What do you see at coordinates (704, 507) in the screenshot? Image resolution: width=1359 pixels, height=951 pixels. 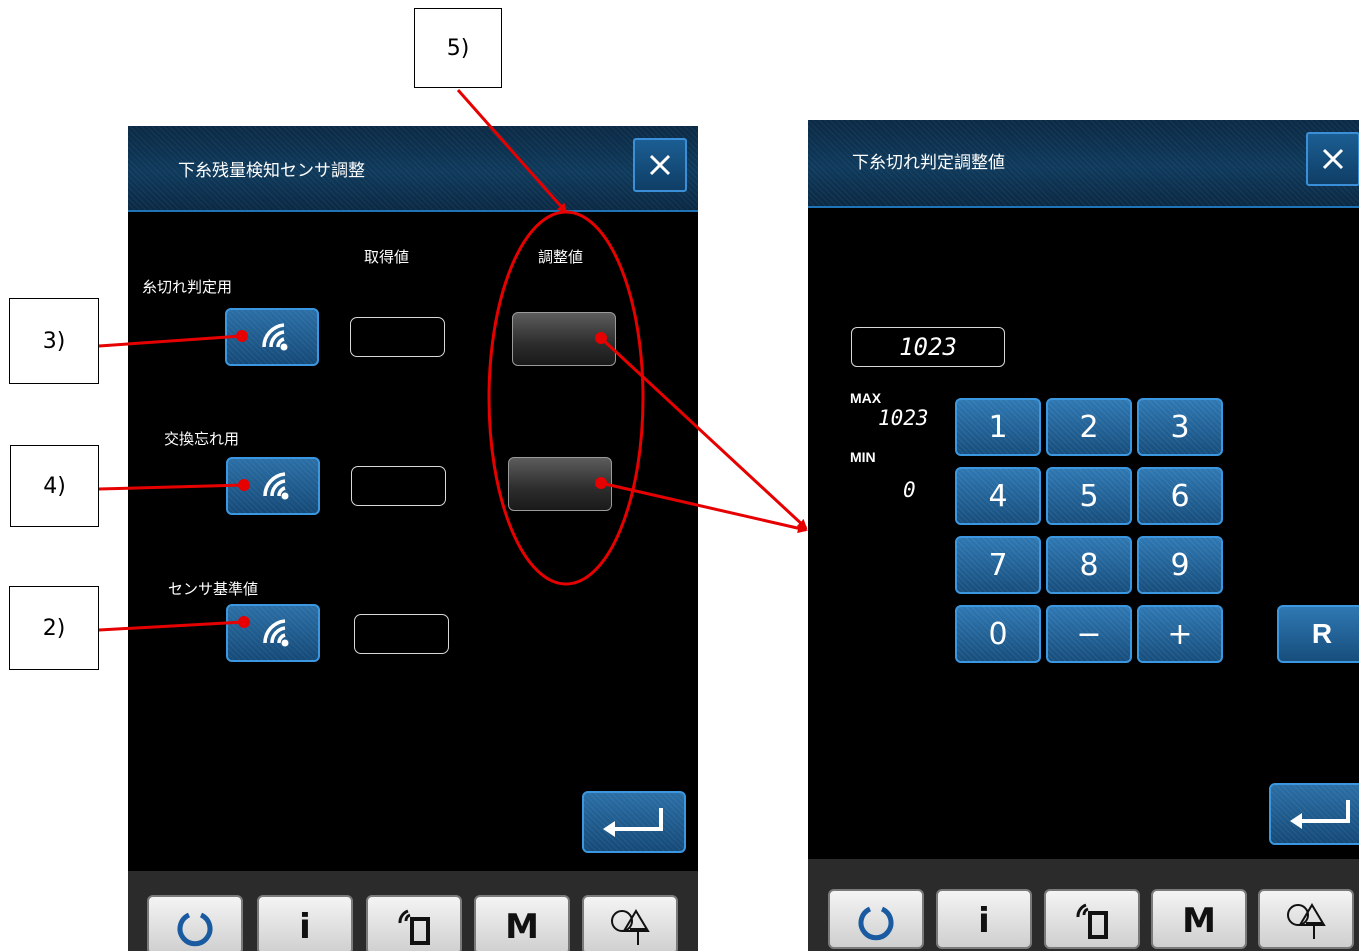 I see `annotation-arrow-to-keypad` at bounding box center [704, 507].